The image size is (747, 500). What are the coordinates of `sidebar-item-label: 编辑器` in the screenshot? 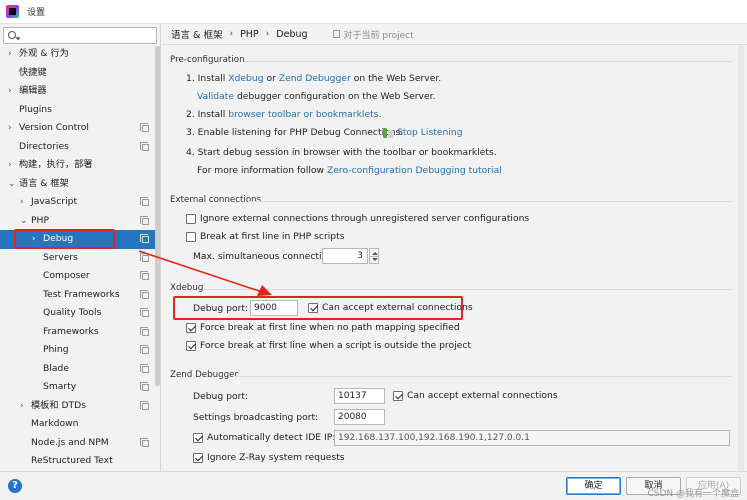 It's located at (33, 90).